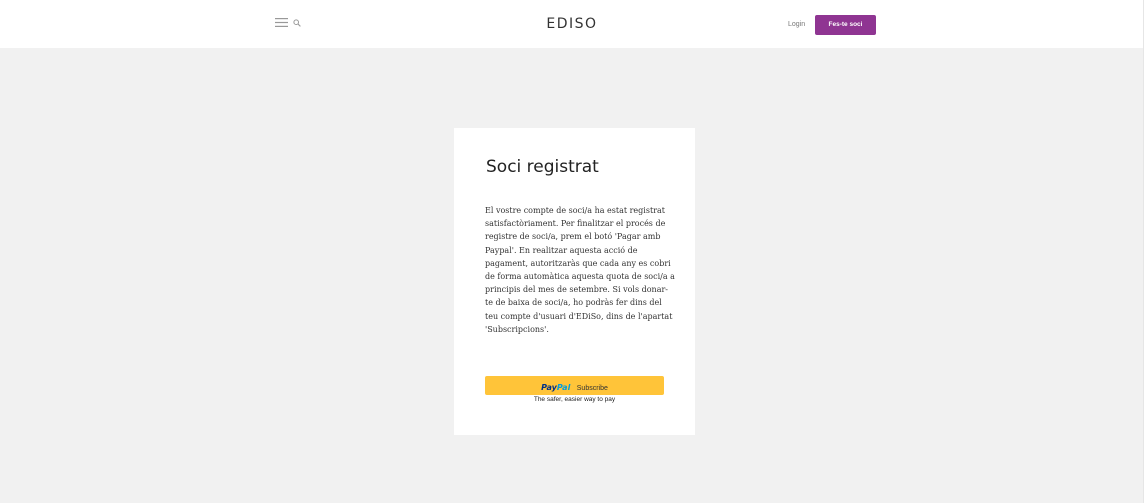  I want to click on site-title: EDISO, so click(572, 24).